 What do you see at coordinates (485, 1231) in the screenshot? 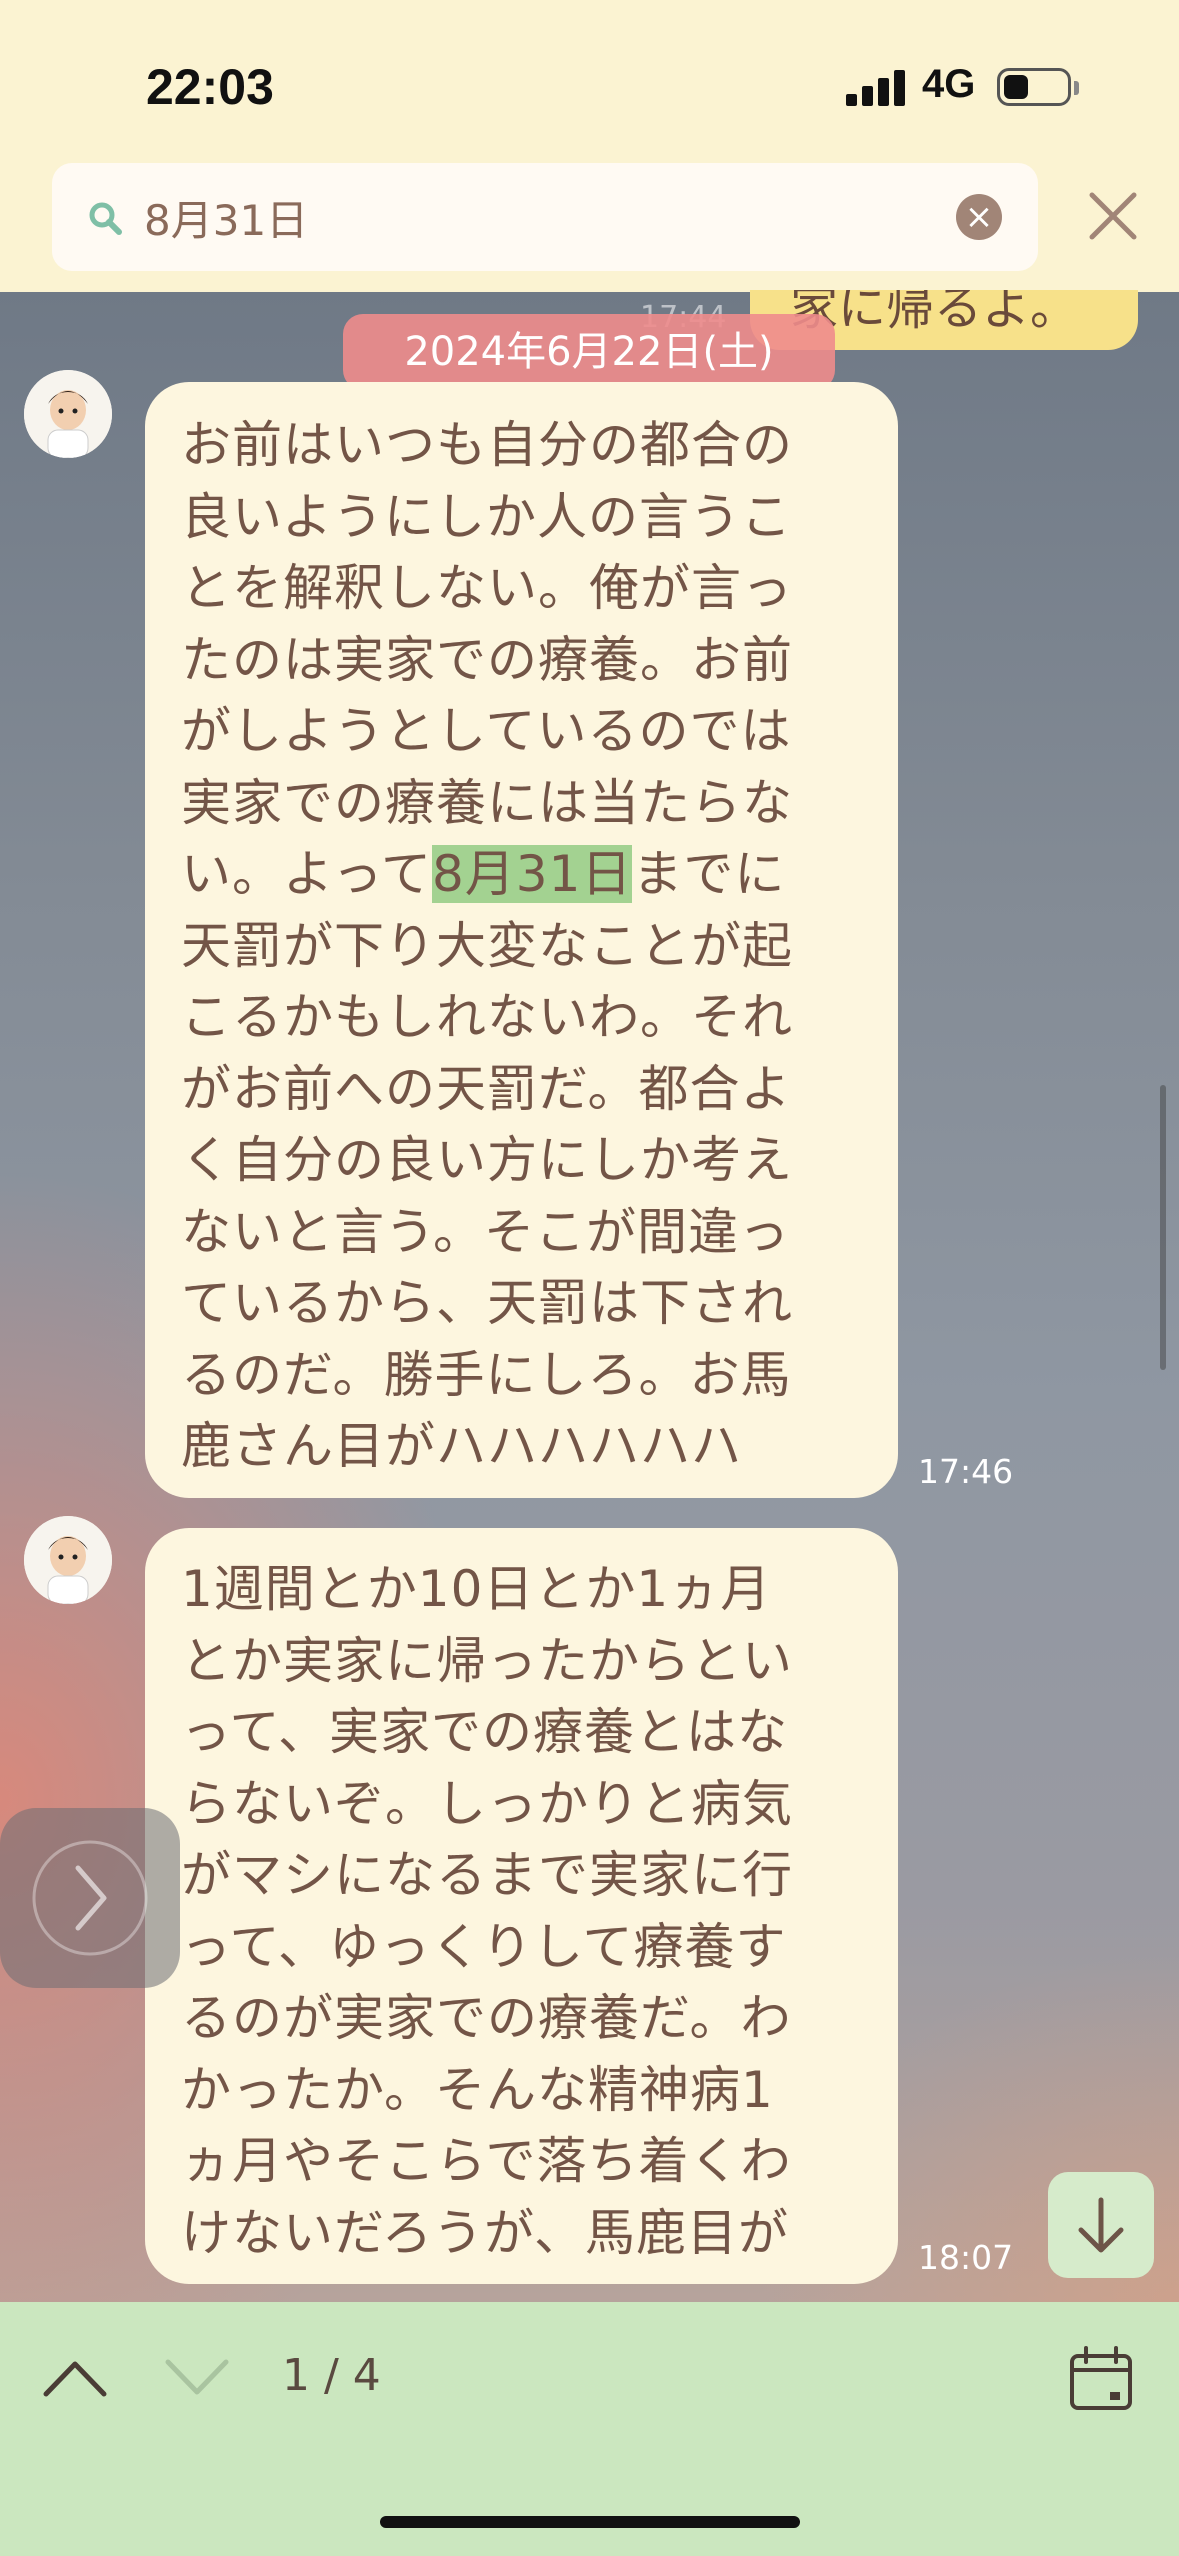
I see `message-line: ないと言う。そこが間違っ` at bounding box center [485, 1231].